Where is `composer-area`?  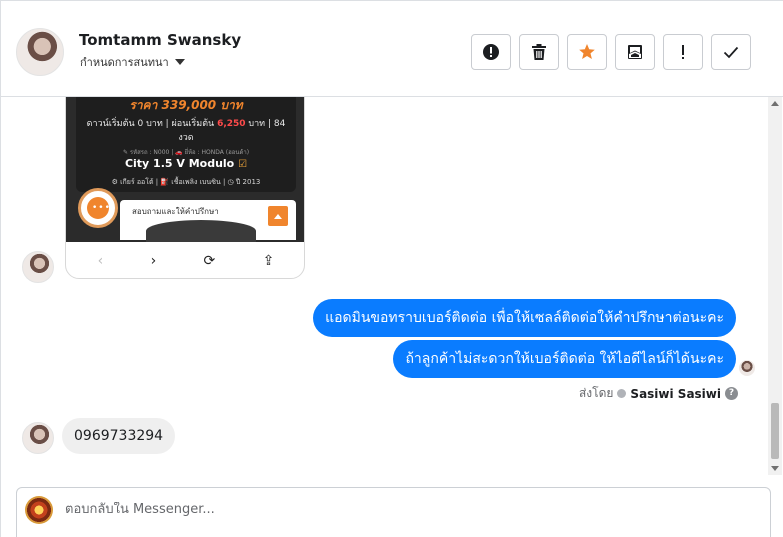
composer-area is located at coordinates (392, 507).